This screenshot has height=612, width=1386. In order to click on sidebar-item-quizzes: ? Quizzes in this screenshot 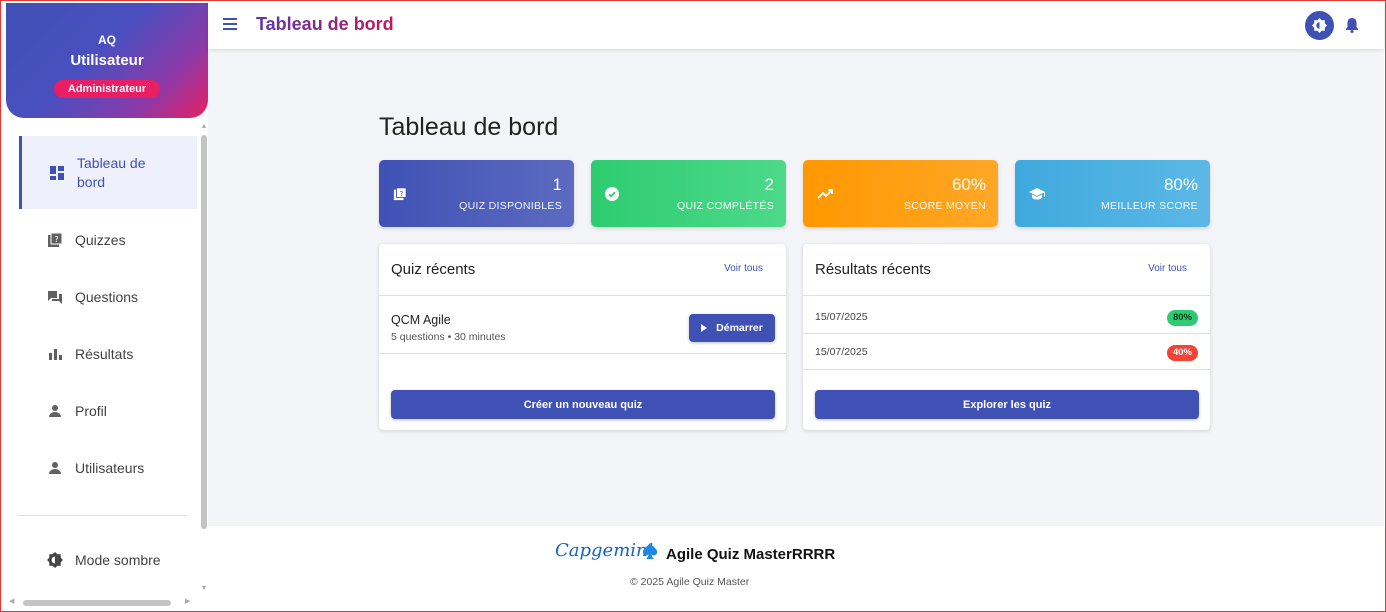, I will do `click(108, 239)`.